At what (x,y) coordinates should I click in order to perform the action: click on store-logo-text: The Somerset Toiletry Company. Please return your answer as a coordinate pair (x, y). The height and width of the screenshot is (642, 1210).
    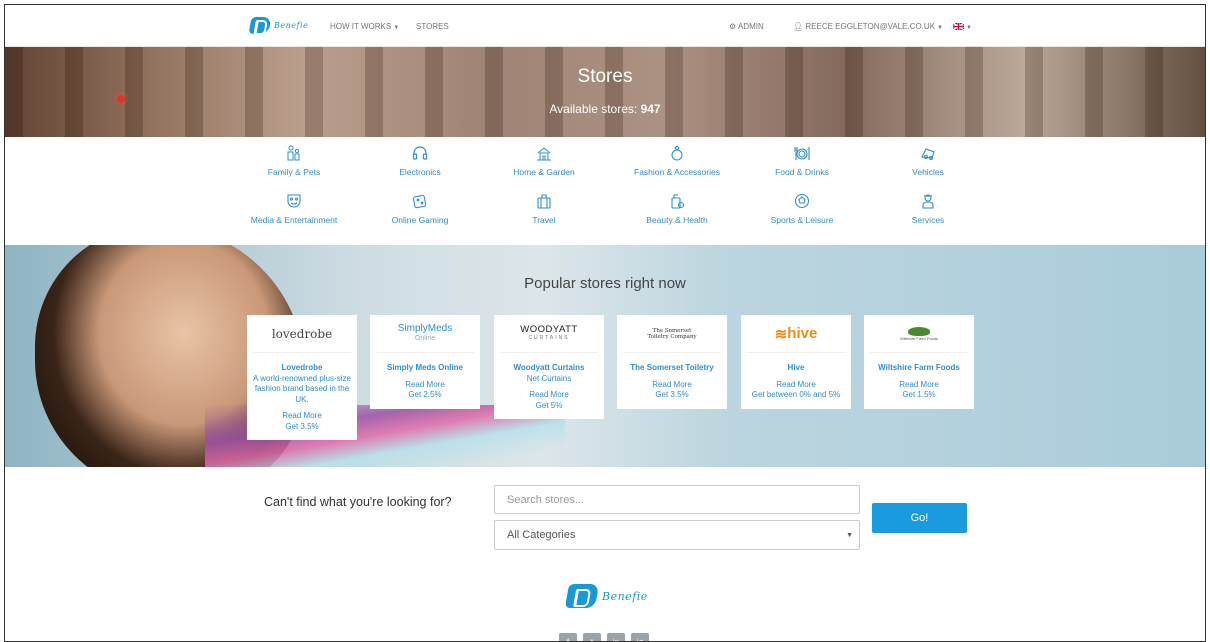
    Looking at the image, I should click on (672, 333).